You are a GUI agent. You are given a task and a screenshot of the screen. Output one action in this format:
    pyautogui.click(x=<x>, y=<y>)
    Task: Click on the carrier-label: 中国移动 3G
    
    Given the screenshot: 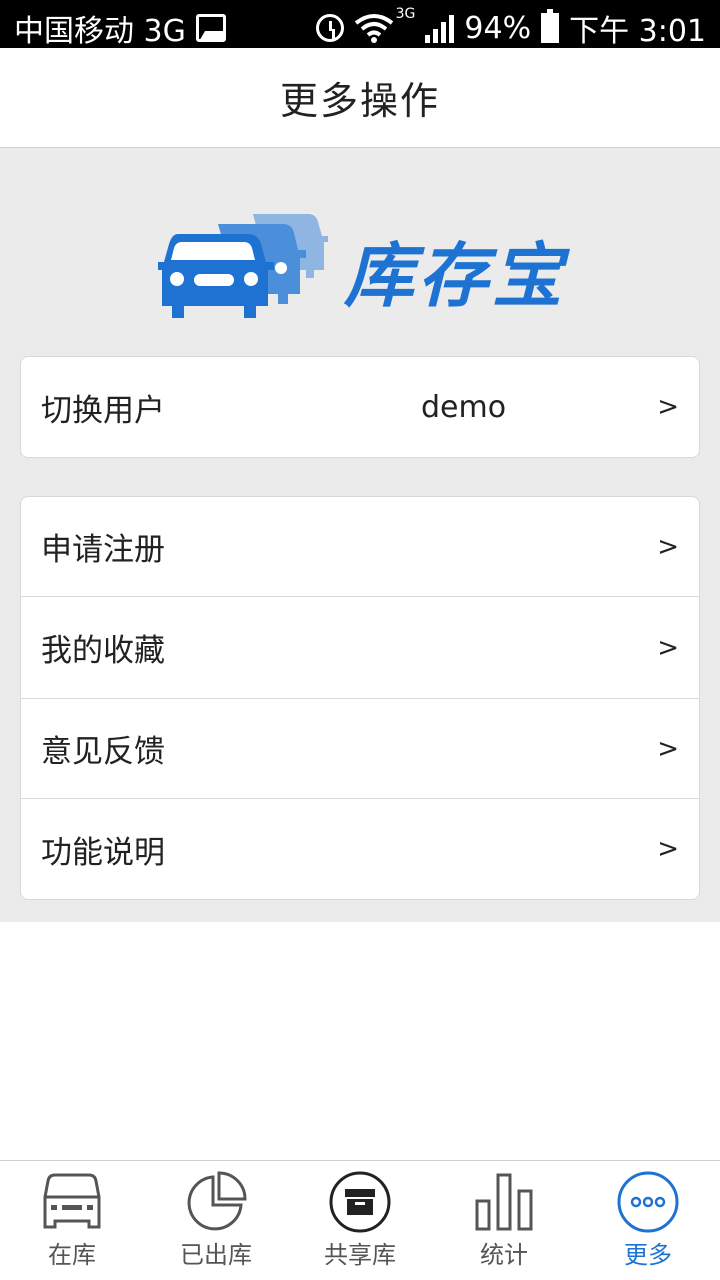 What is the action you would take?
    pyautogui.click(x=100, y=31)
    